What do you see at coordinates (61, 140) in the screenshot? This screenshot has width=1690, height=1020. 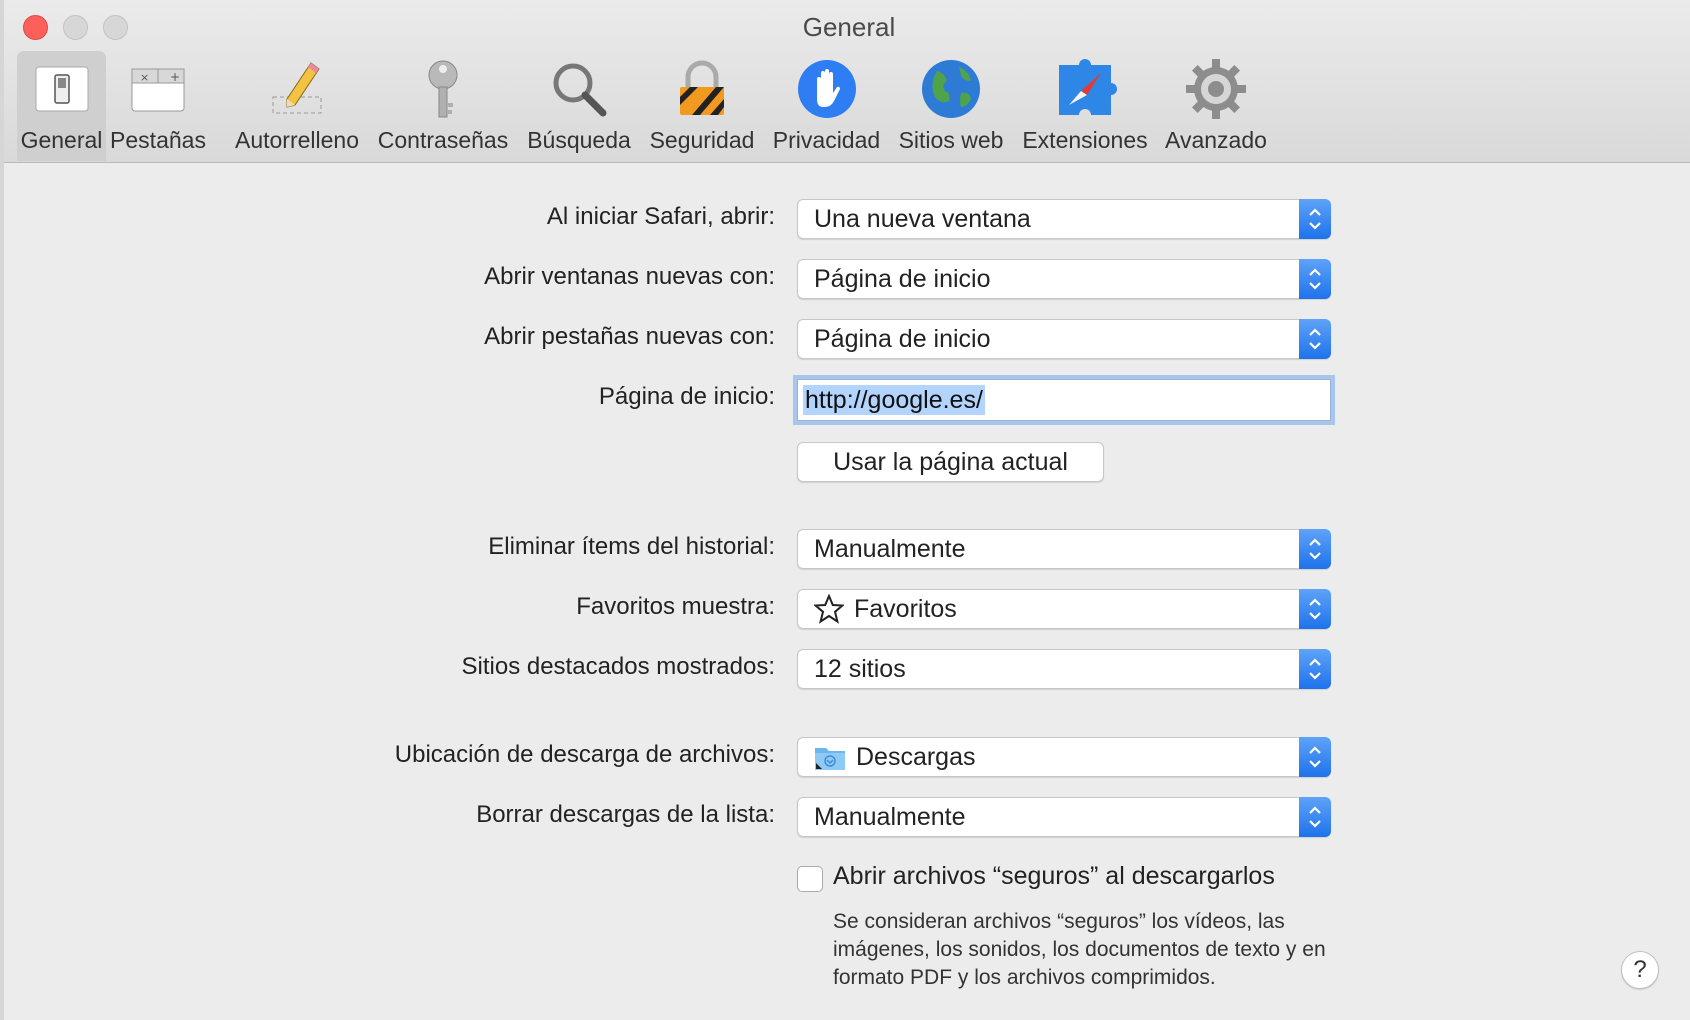 I see `tab-label: General` at bounding box center [61, 140].